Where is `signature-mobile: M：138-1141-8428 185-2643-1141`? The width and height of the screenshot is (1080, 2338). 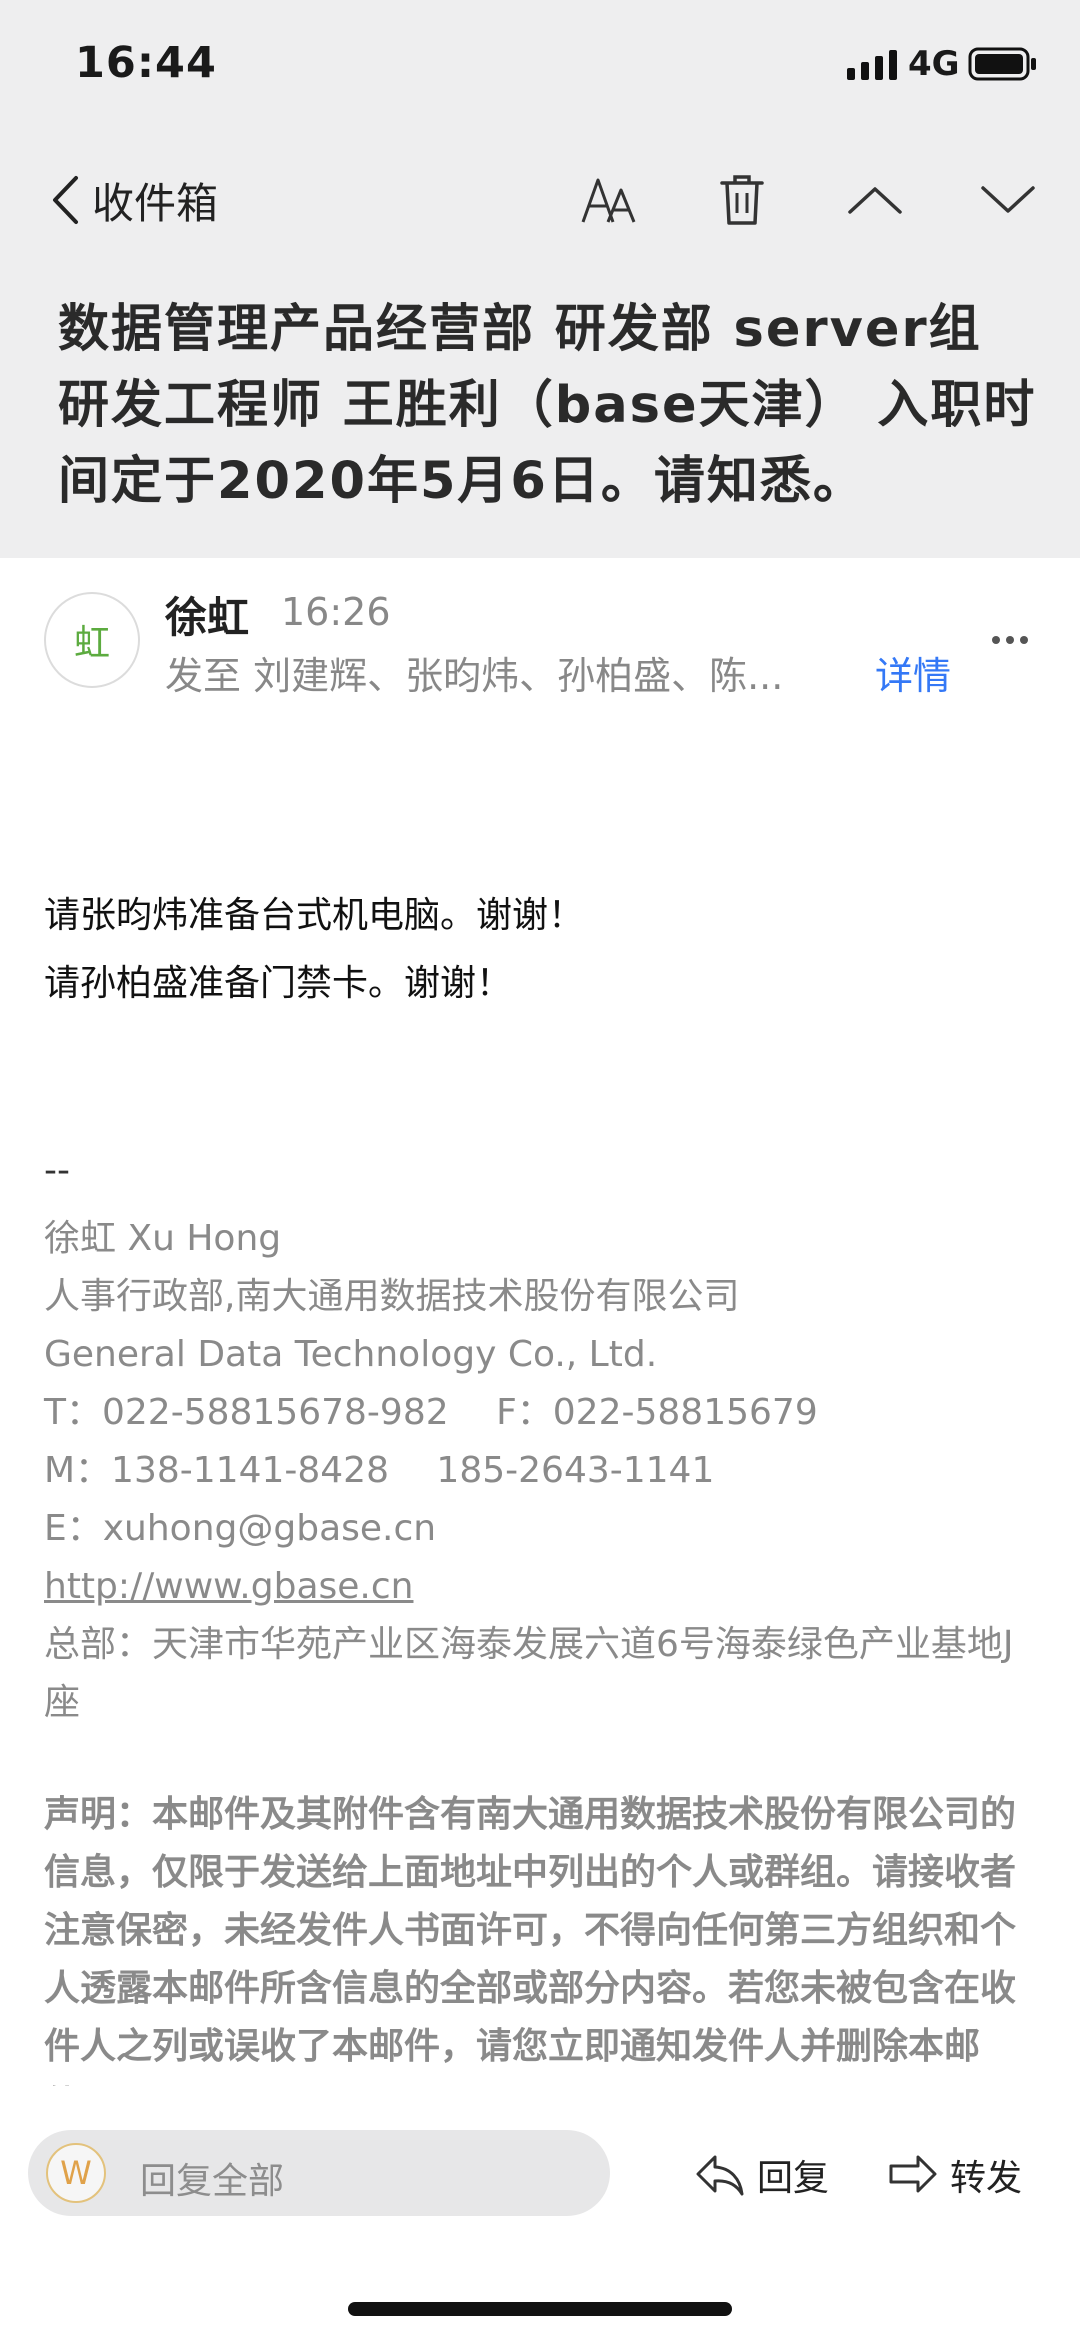 signature-mobile: M：138-1141-8428 185-2643-1141 is located at coordinates (379, 1470).